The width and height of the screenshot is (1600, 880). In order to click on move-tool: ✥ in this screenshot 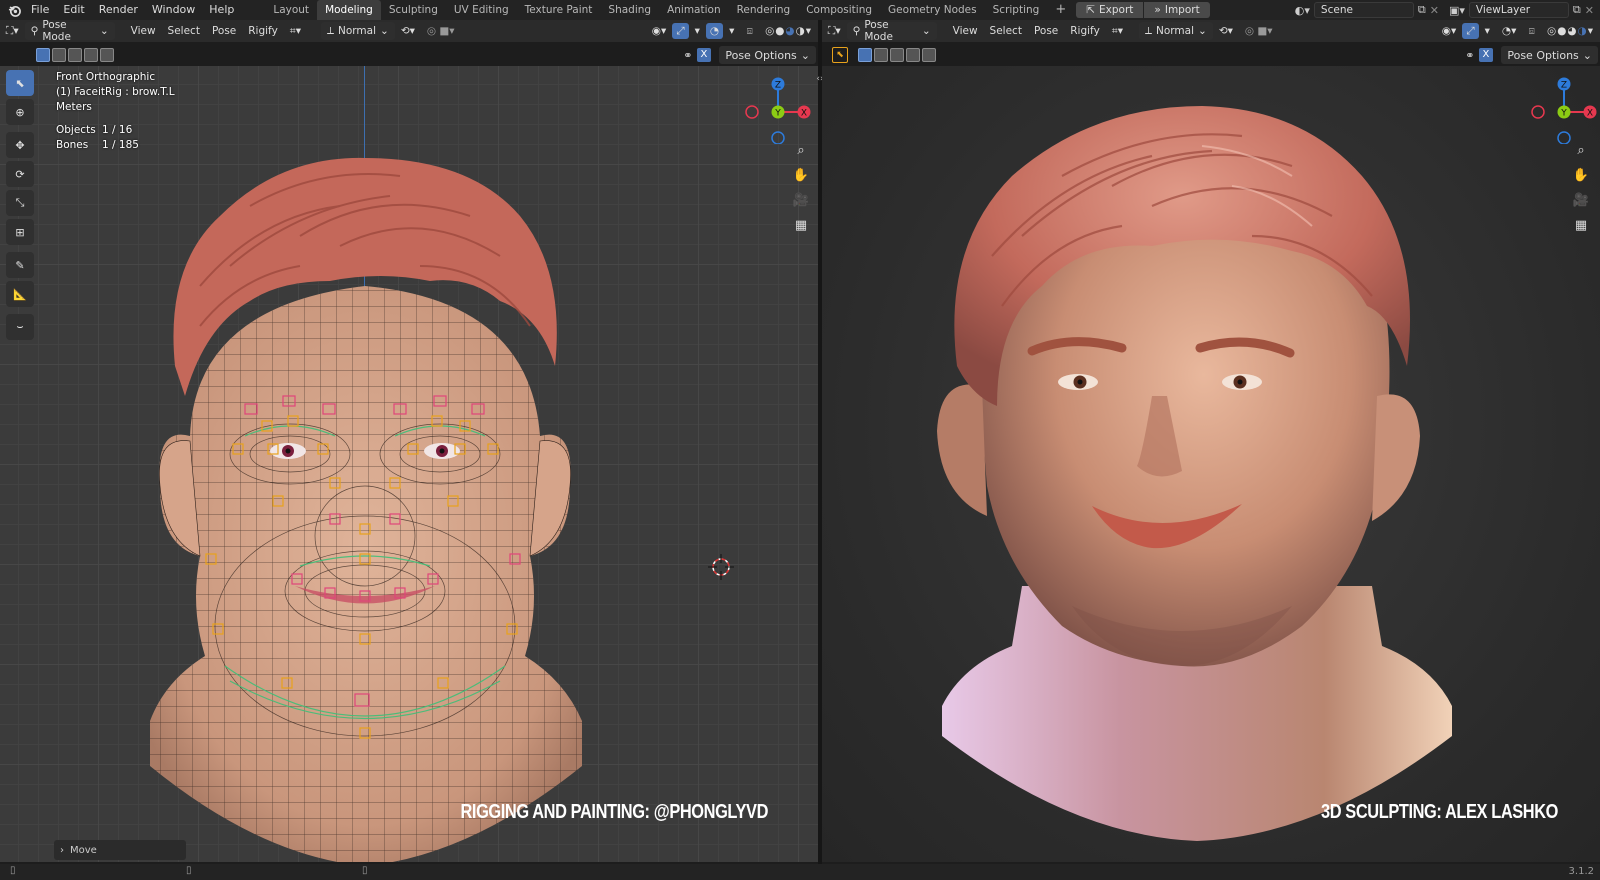, I will do `click(20, 145)`.